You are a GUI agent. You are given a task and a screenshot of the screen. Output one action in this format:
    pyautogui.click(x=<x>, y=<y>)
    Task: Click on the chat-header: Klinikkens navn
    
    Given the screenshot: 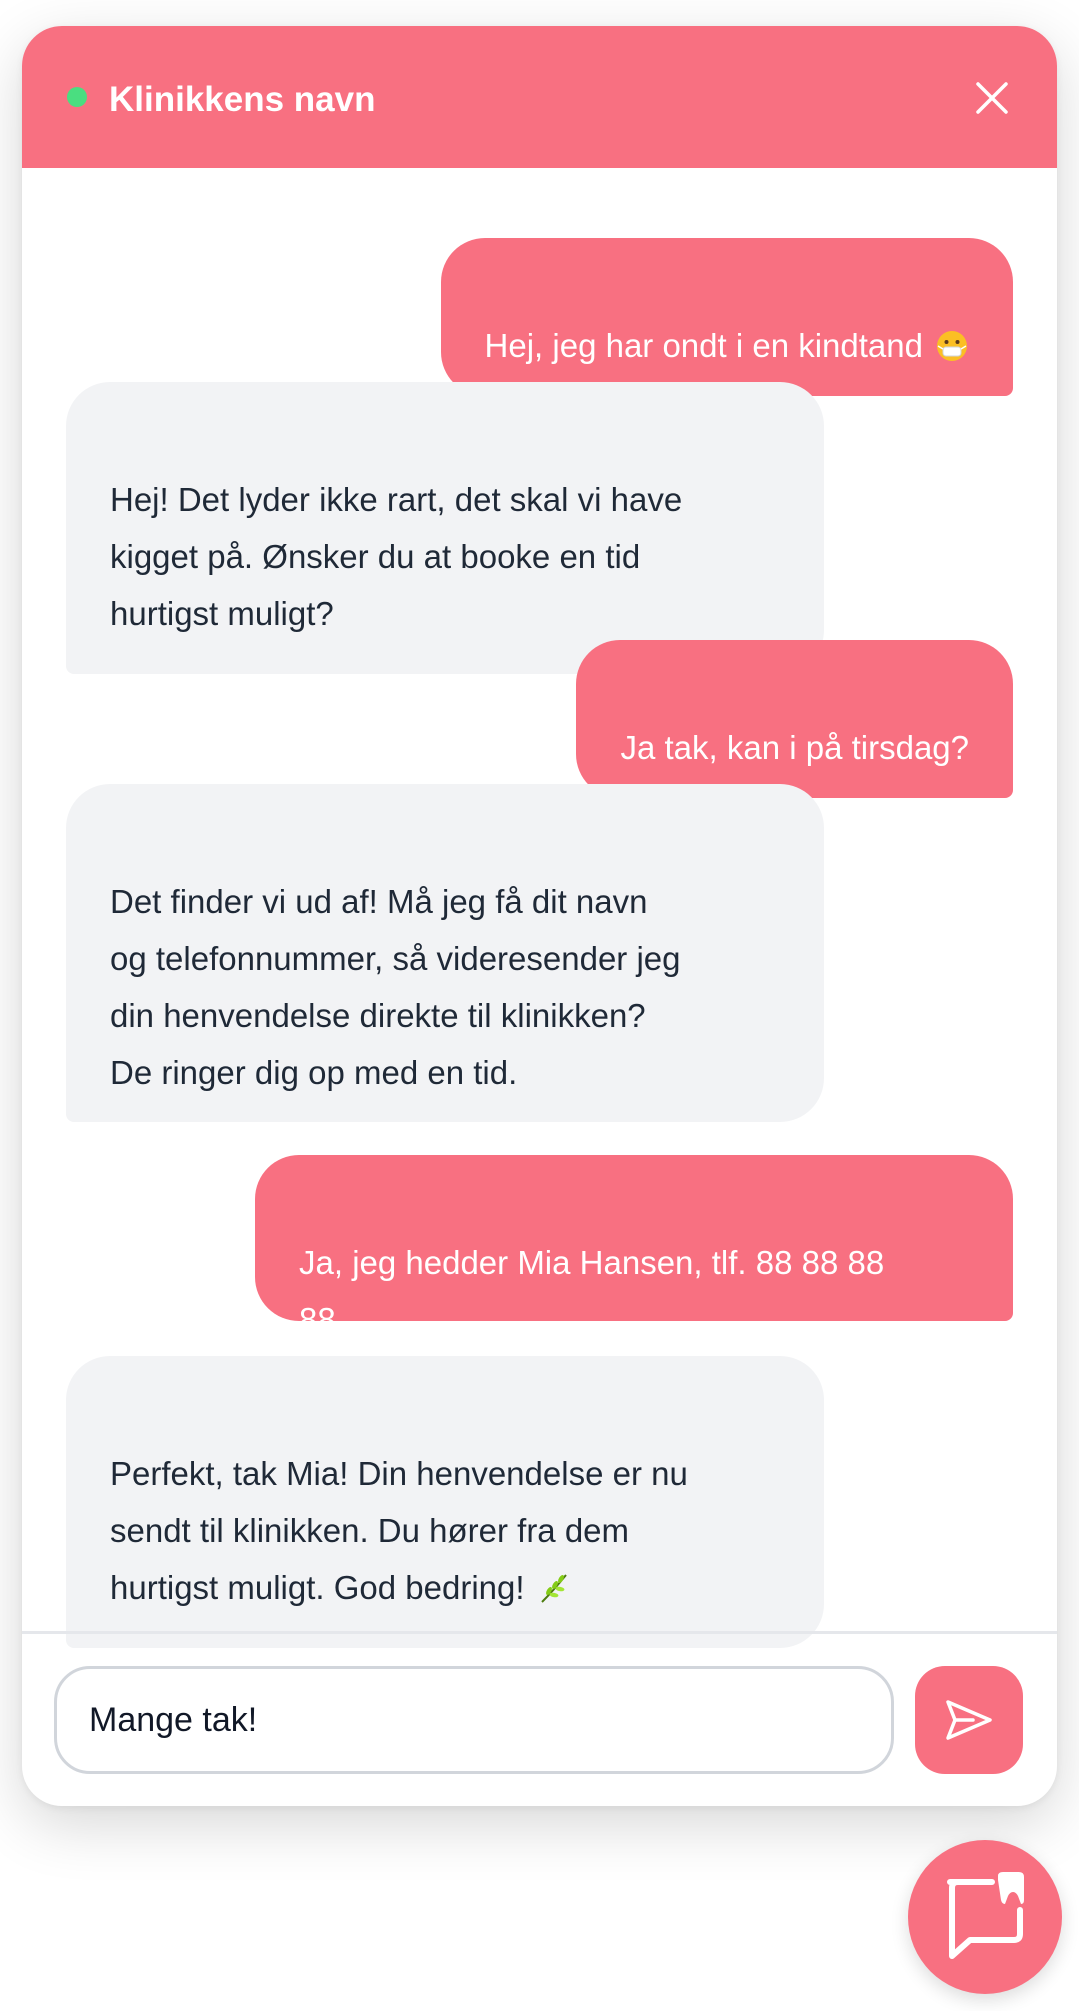 What is the action you would take?
    pyautogui.click(x=539, y=97)
    